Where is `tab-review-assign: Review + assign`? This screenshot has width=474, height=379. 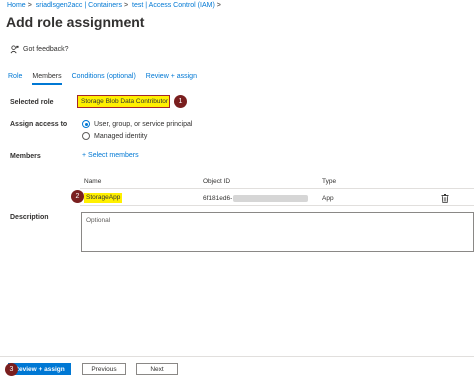 tab-review-assign: Review + assign is located at coordinates (171, 79).